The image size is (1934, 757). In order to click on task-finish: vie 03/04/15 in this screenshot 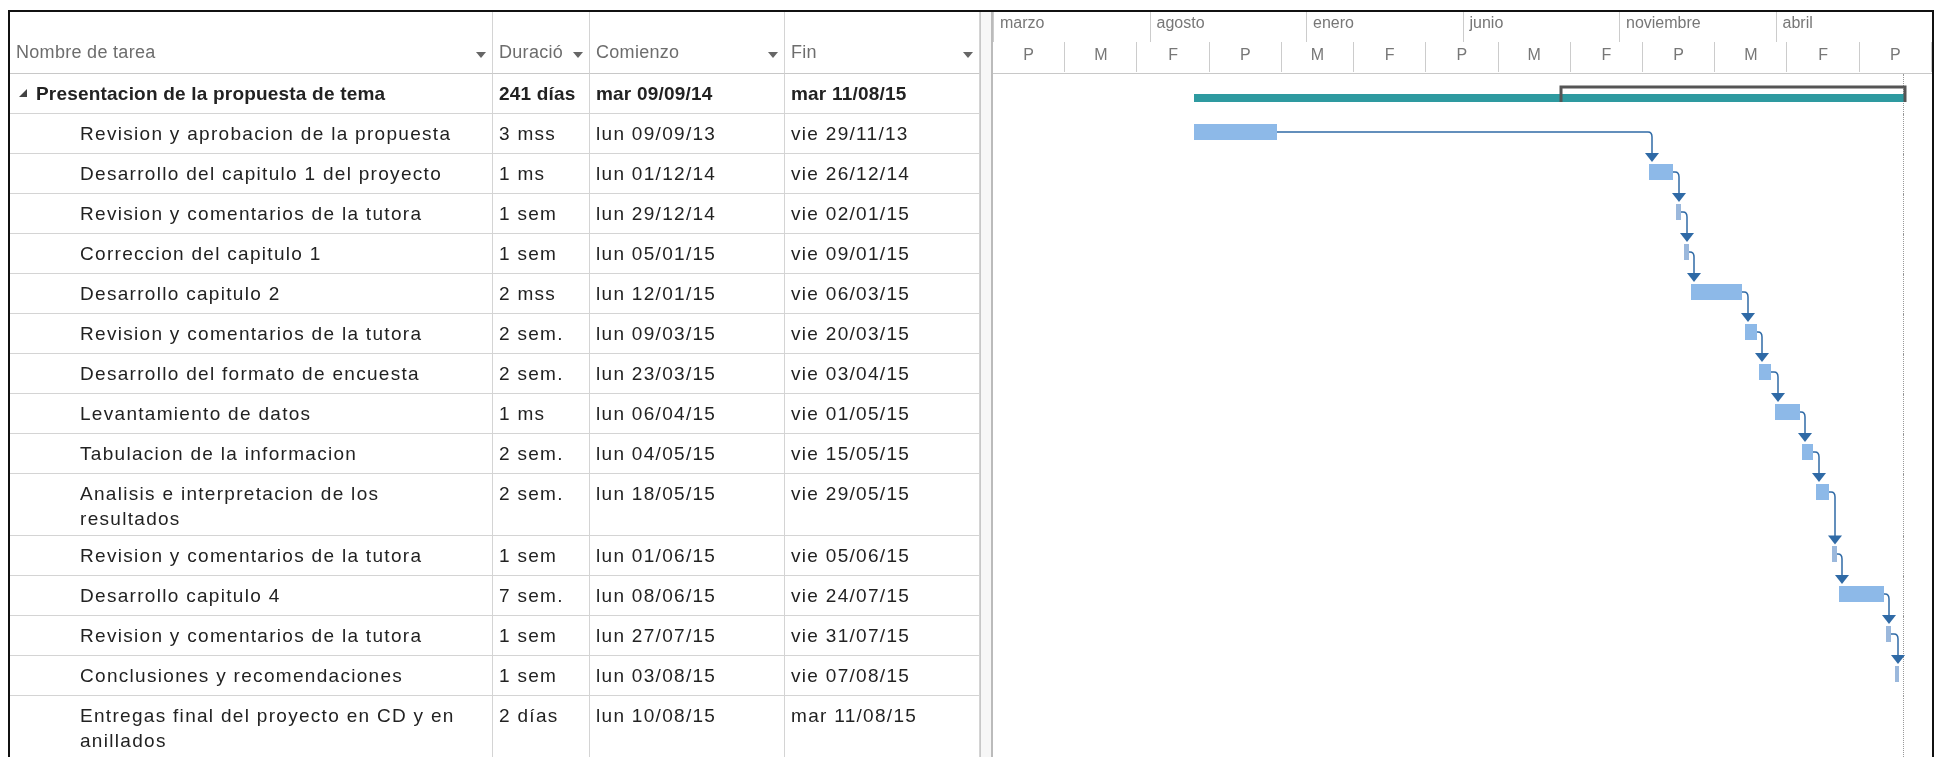, I will do `click(851, 373)`.